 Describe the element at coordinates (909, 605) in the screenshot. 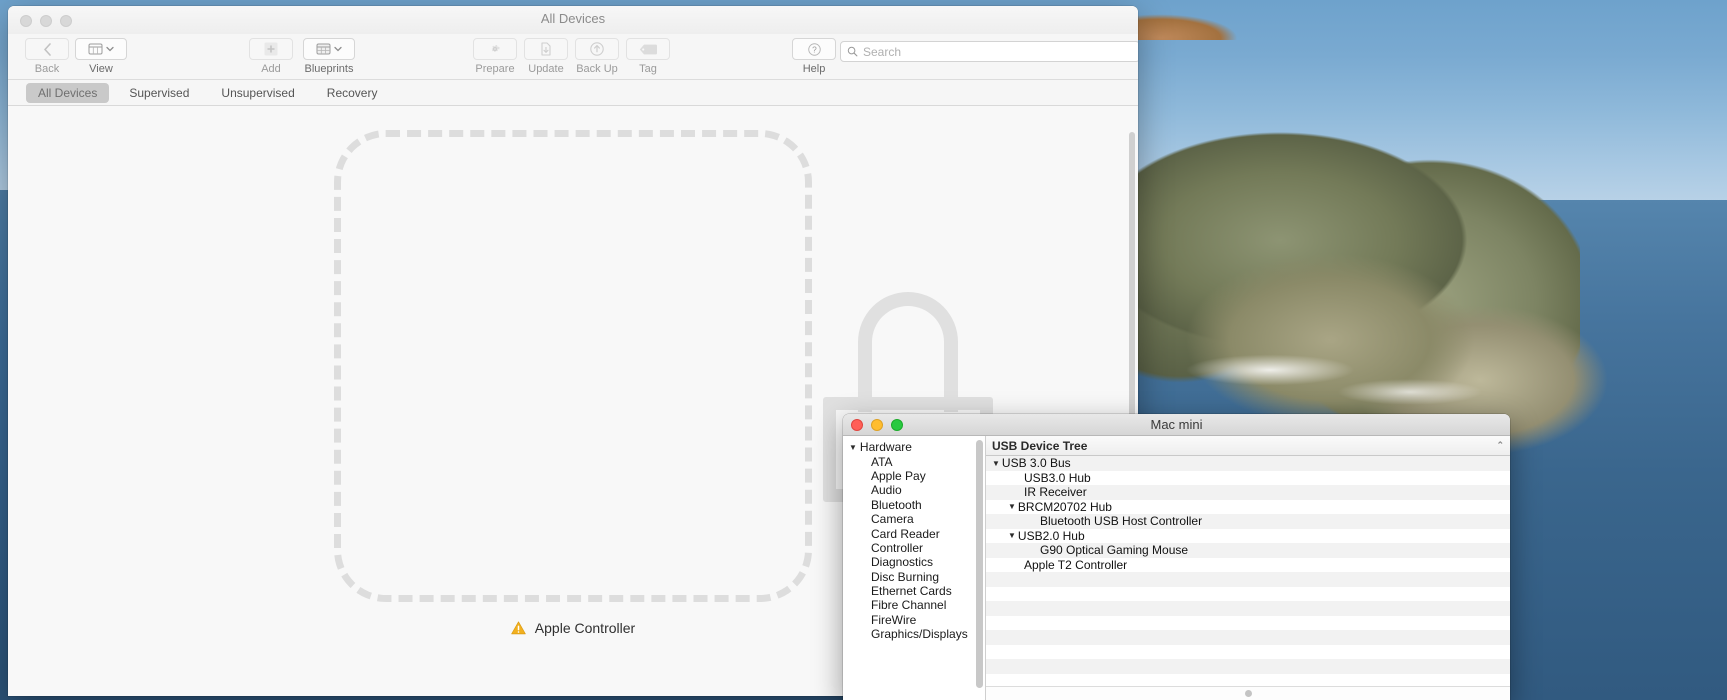

I see `sidebar-item-label: Fibre Channel` at that location.